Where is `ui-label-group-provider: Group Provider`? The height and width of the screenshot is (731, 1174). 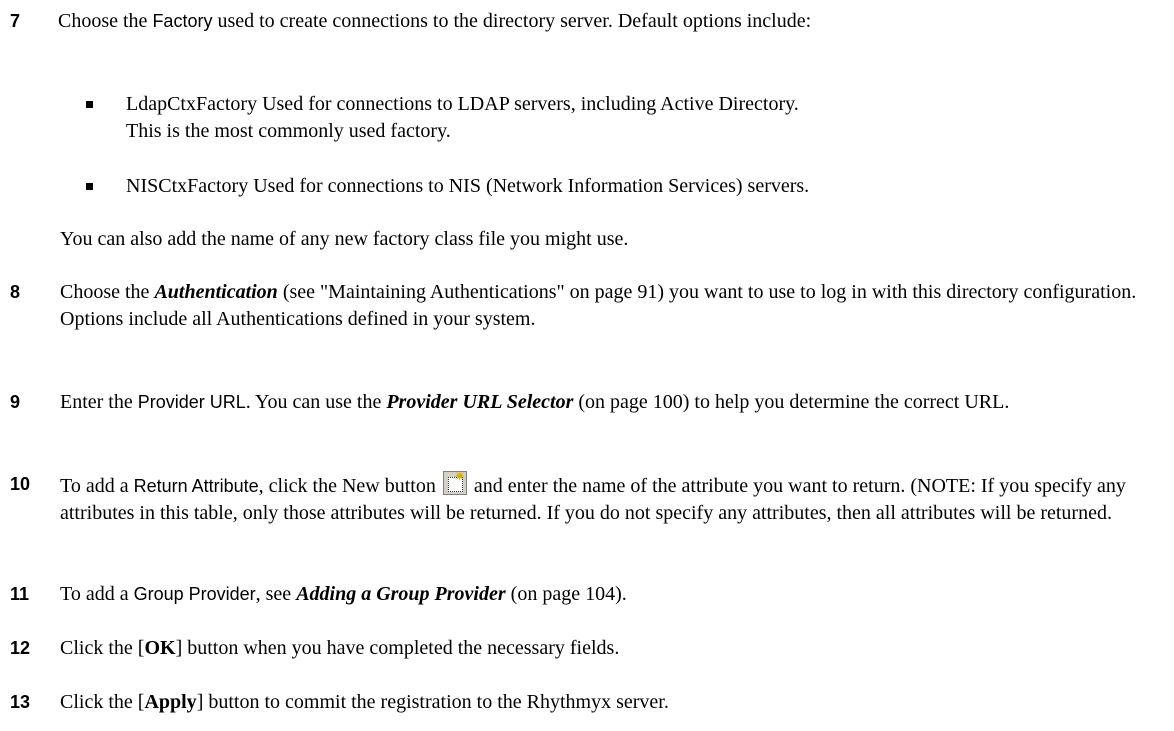 ui-label-group-provider: Group Provider is located at coordinates (194, 594).